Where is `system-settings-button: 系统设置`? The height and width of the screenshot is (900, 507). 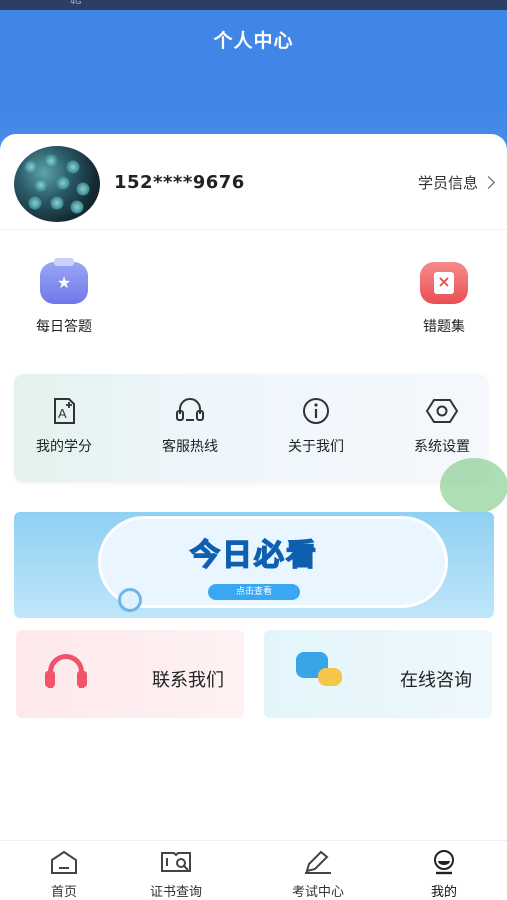
system-settings-button: 系统设置 is located at coordinates (442, 426).